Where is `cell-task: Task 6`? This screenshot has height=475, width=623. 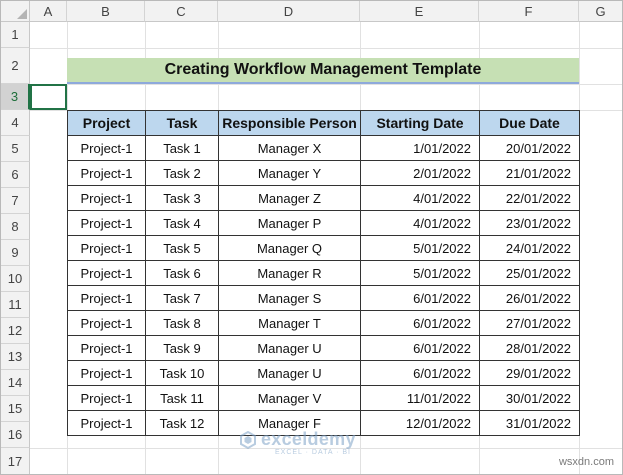 cell-task: Task 6 is located at coordinates (182, 273).